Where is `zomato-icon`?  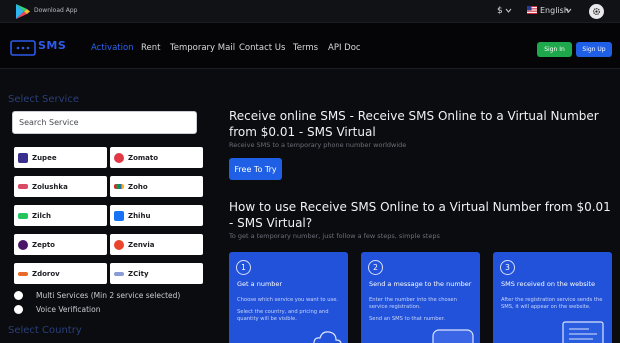
zomato-icon is located at coordinates (119, 157).